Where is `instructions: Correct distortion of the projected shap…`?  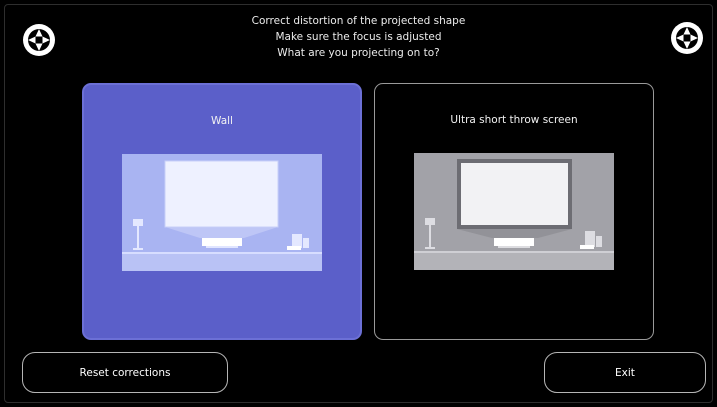 instructions: Correct distortion of the projected shap… is located at coordinates (358, 37).